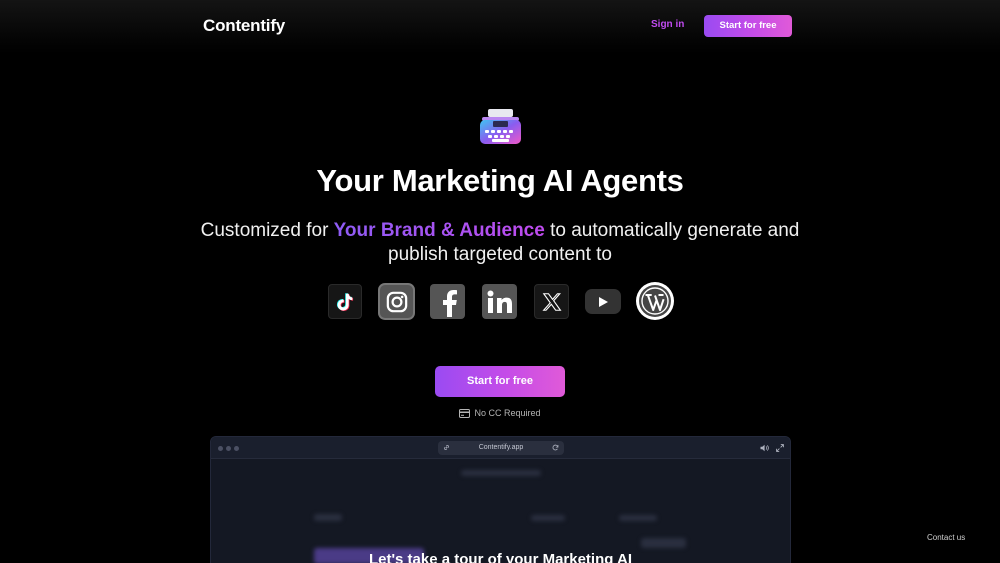 This screenshot has width=1000, height=563. Describe the element at coordinates (267, 230) in the screenshot. I see `subtitle-lead: Customized for` at that location.